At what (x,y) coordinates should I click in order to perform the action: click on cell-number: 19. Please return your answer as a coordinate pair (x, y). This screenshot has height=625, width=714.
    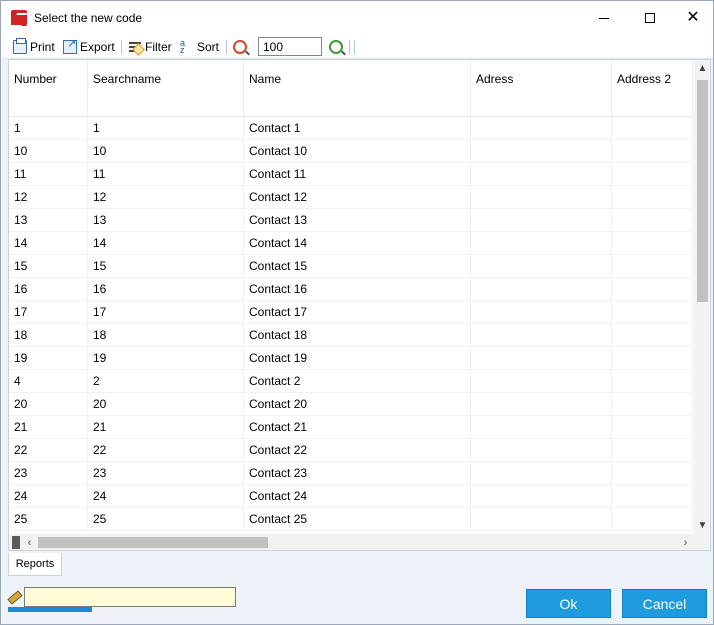
    Looking at the image, I should click on (48, 358).